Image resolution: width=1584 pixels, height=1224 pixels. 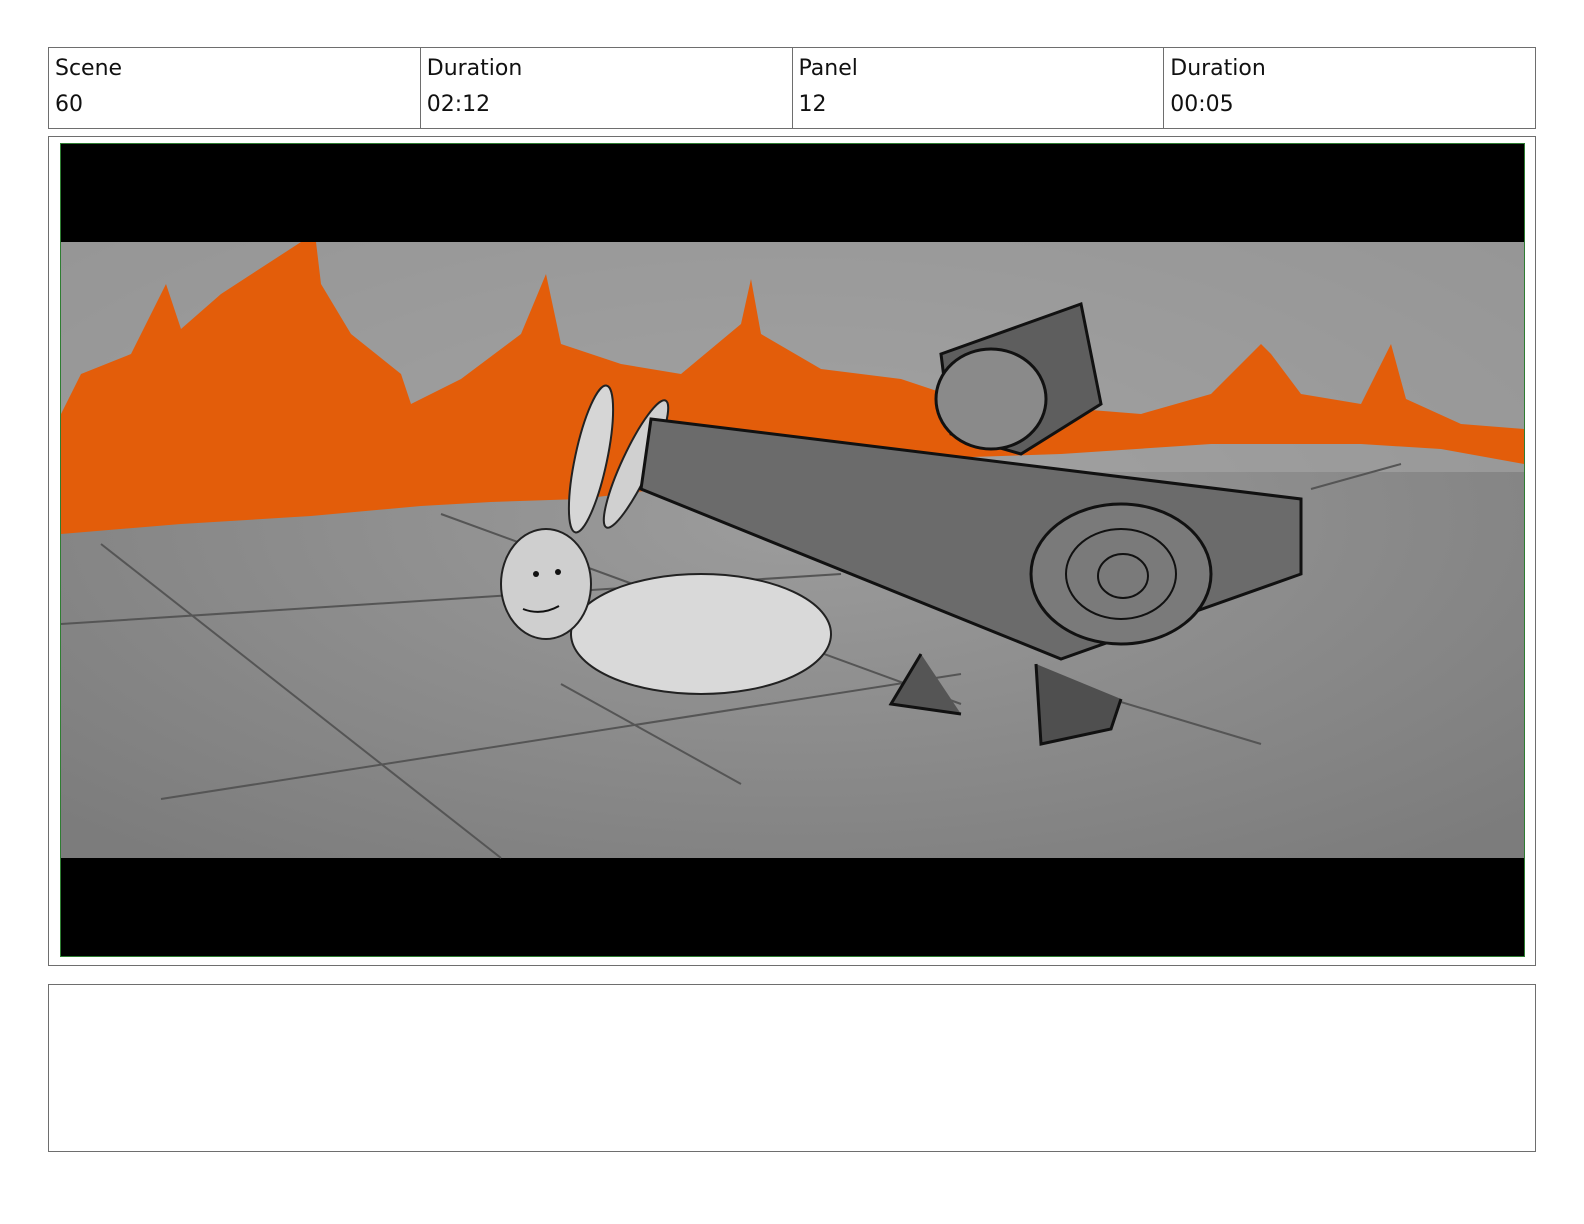 I want to click on letterbox-bottom, so click(x=792, y=907).